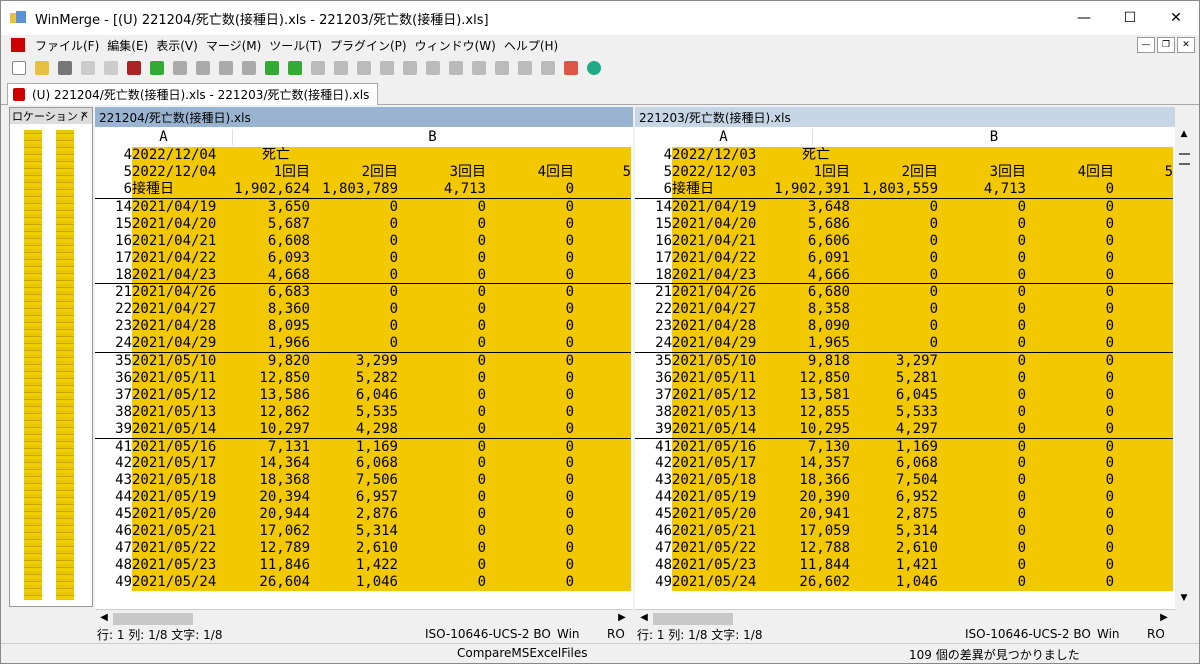 The height and width of the screenshot is (664, 1200). Describe the element at coordinates (806, 292) in the screenshot. I see `table-cell: 6,680` at that location.